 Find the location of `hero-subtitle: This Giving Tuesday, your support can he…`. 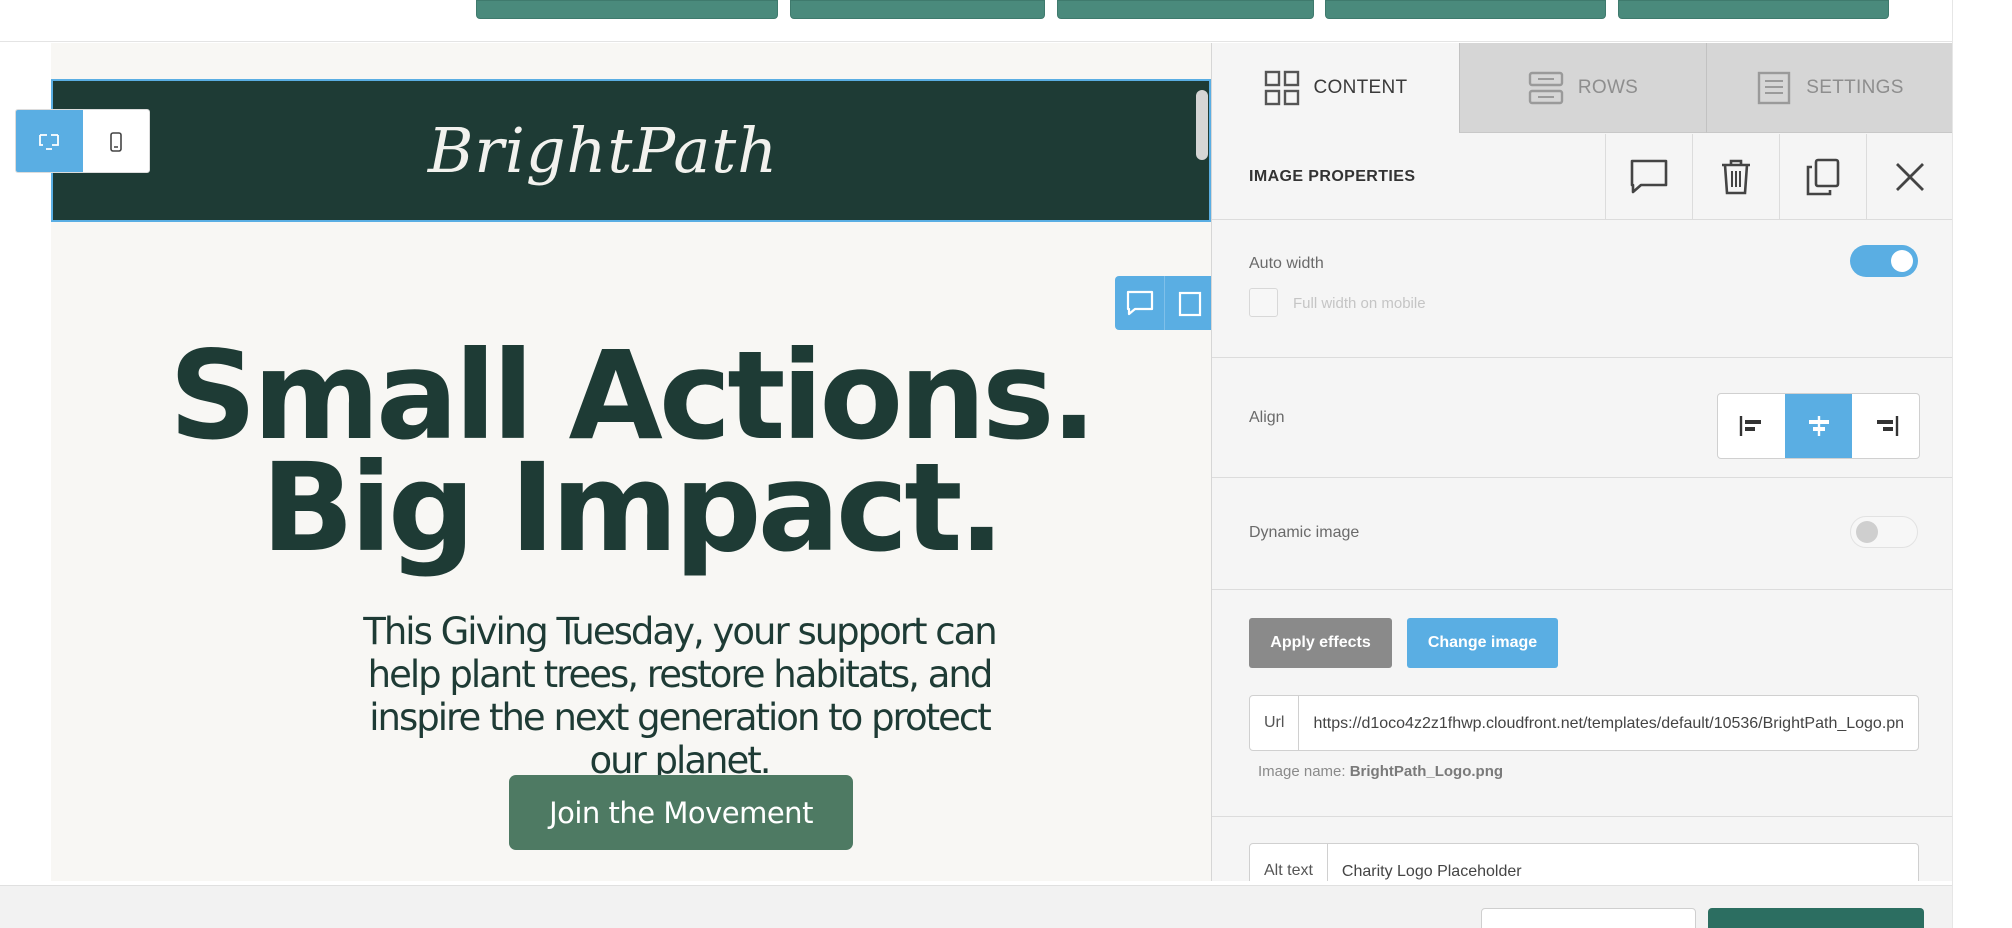

hero-subtitle: This Giving Tuesday, your support can he… is located at coordinates (679, 696).